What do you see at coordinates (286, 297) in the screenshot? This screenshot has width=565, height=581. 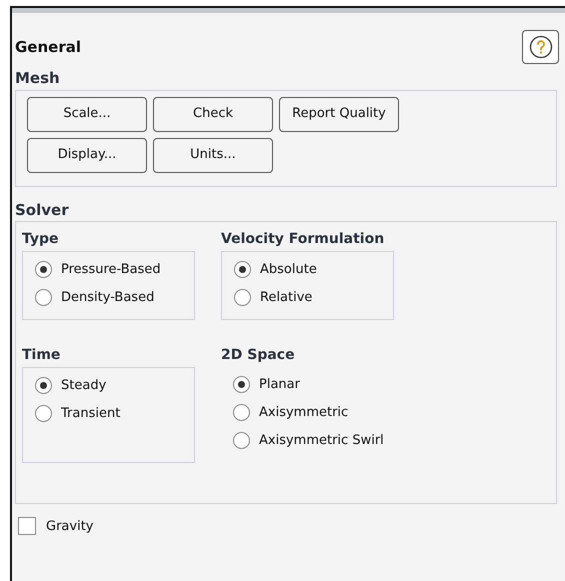 I see `radio-label: Relative` at bounding box center [286, 297].